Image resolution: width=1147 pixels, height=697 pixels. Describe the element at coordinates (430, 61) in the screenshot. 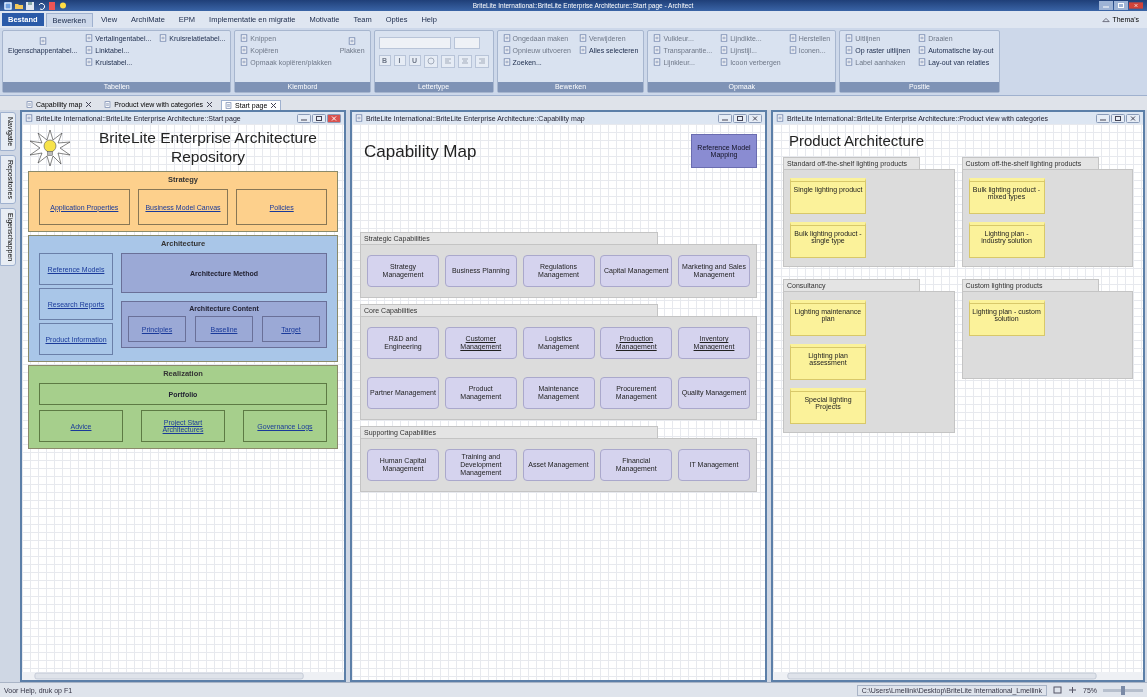

I see `format-icon` at that location.